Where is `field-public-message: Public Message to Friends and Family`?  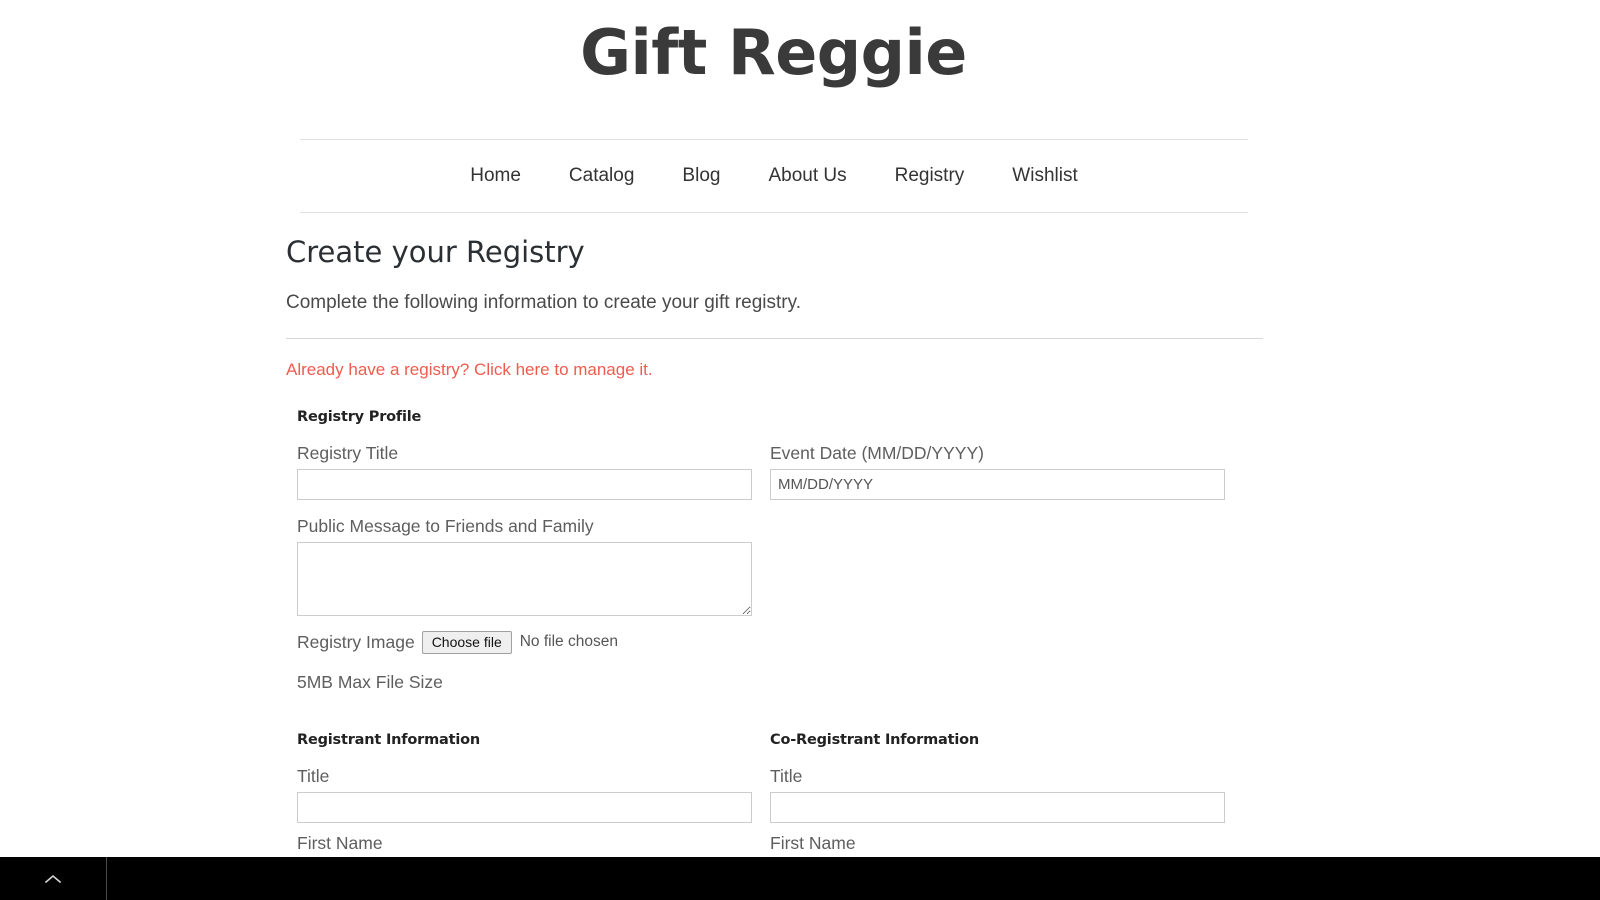 field-public-message: Public Message to Friends and Family is located at coordinates (524, 565).